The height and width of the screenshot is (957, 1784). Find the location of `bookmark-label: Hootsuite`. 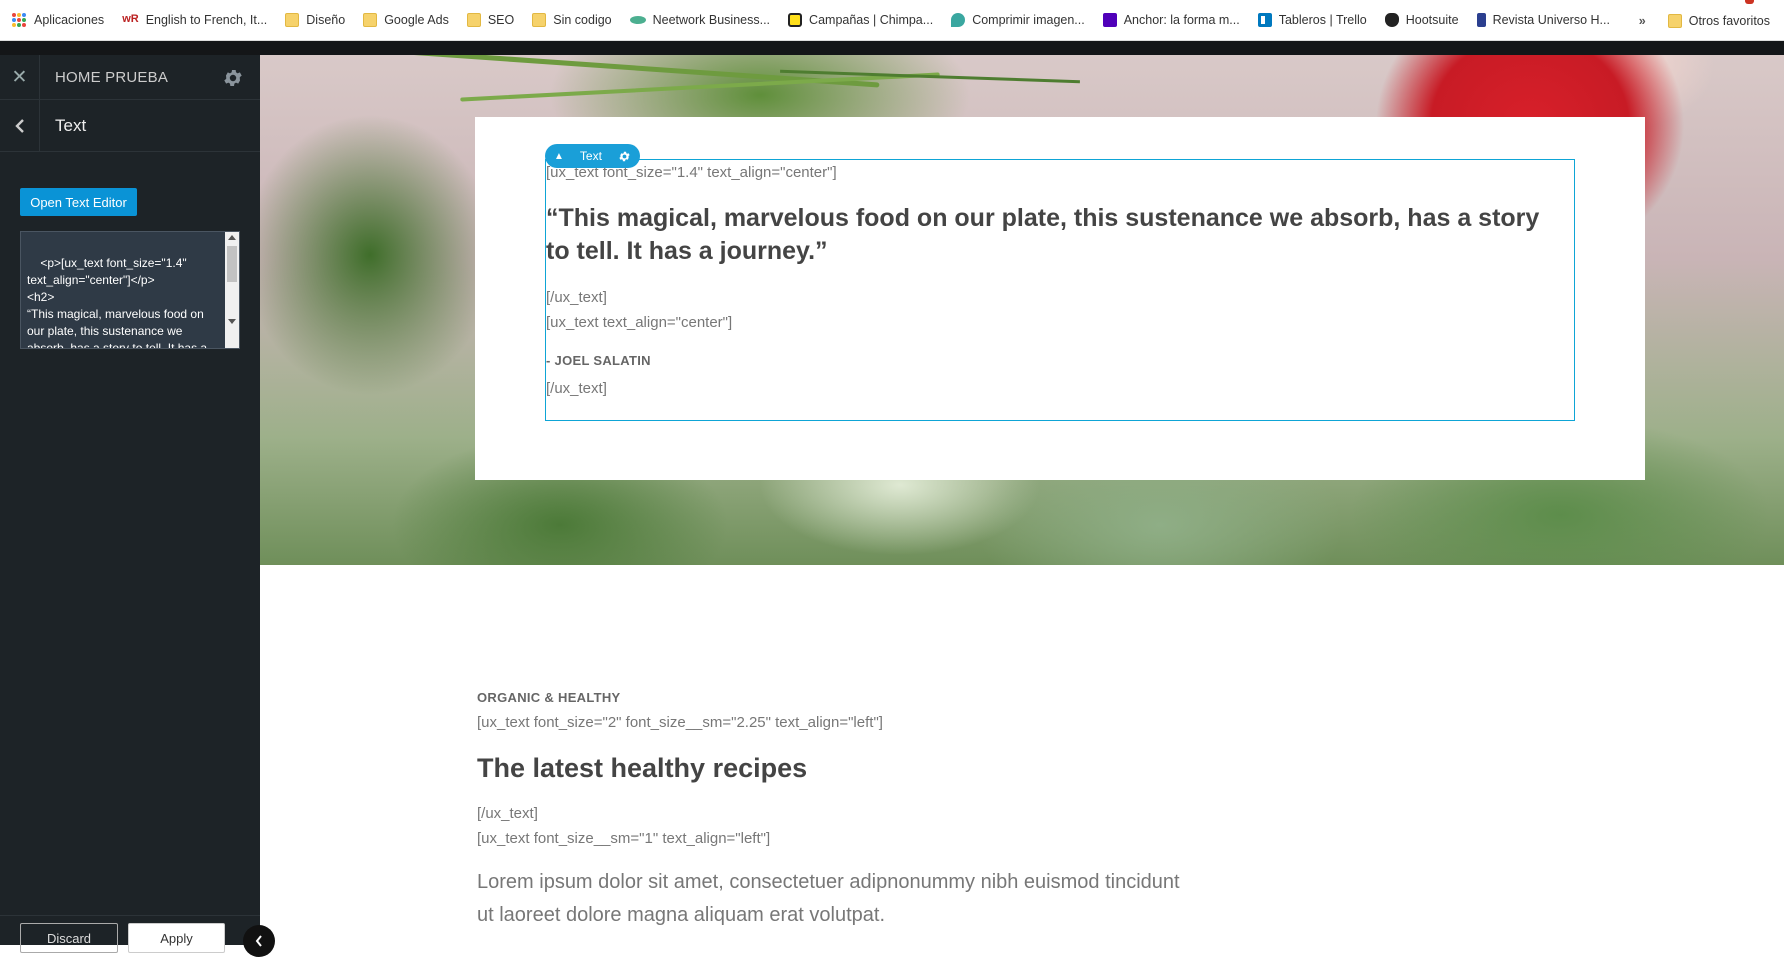

bookmark-label: Hootsuite is located at coordinates (1432, 20).